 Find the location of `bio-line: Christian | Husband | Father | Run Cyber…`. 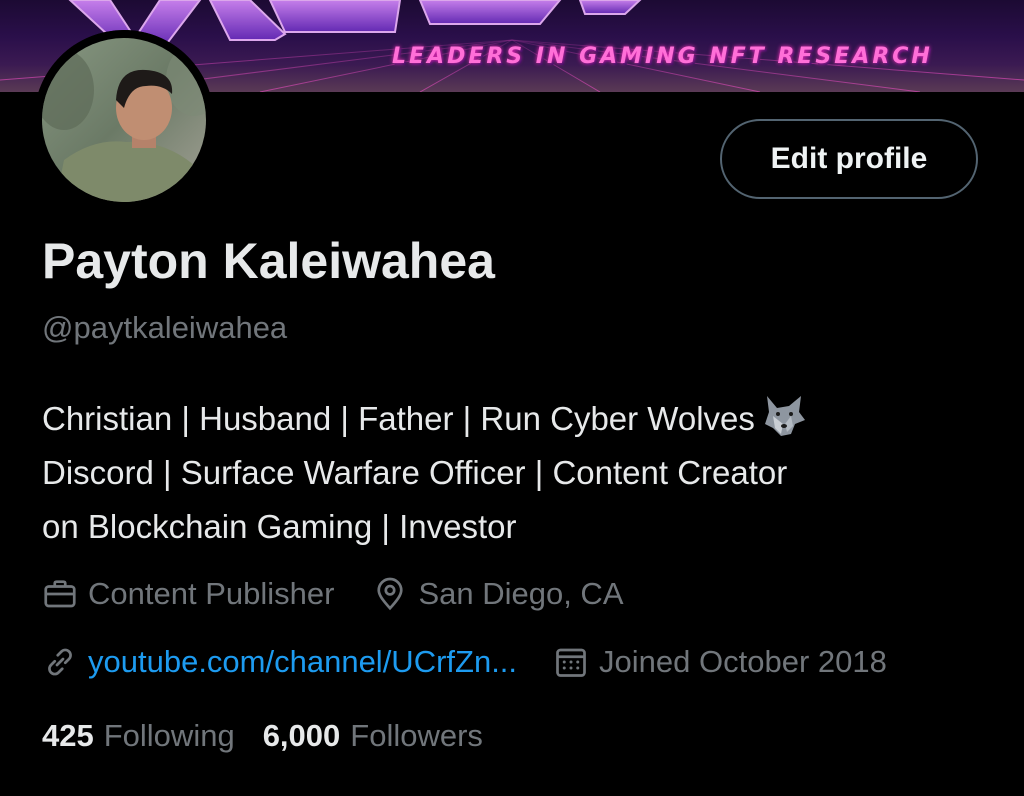

bio-line: Christian | Husband | Father | Run Cyber… is located at coordinates (522, 419).